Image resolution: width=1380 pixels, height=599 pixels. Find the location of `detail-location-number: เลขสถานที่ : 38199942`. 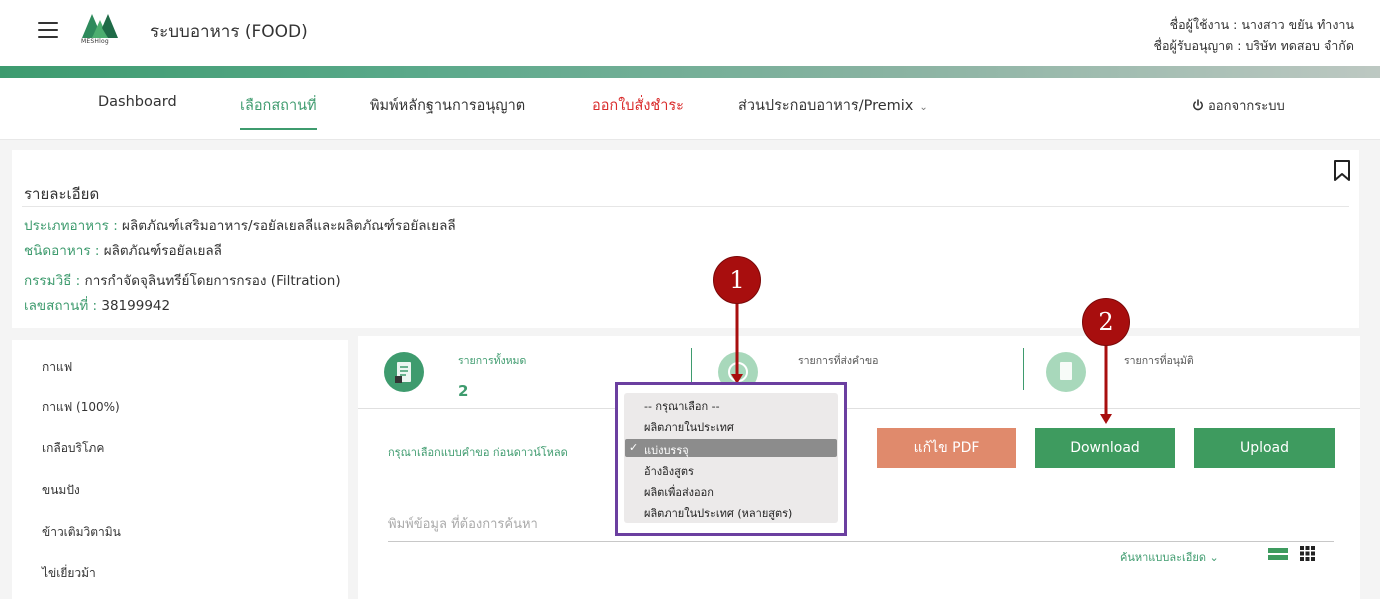

detail-location-number: เลขสถานที่ : 38199942 is located at coordinates (97, 305).